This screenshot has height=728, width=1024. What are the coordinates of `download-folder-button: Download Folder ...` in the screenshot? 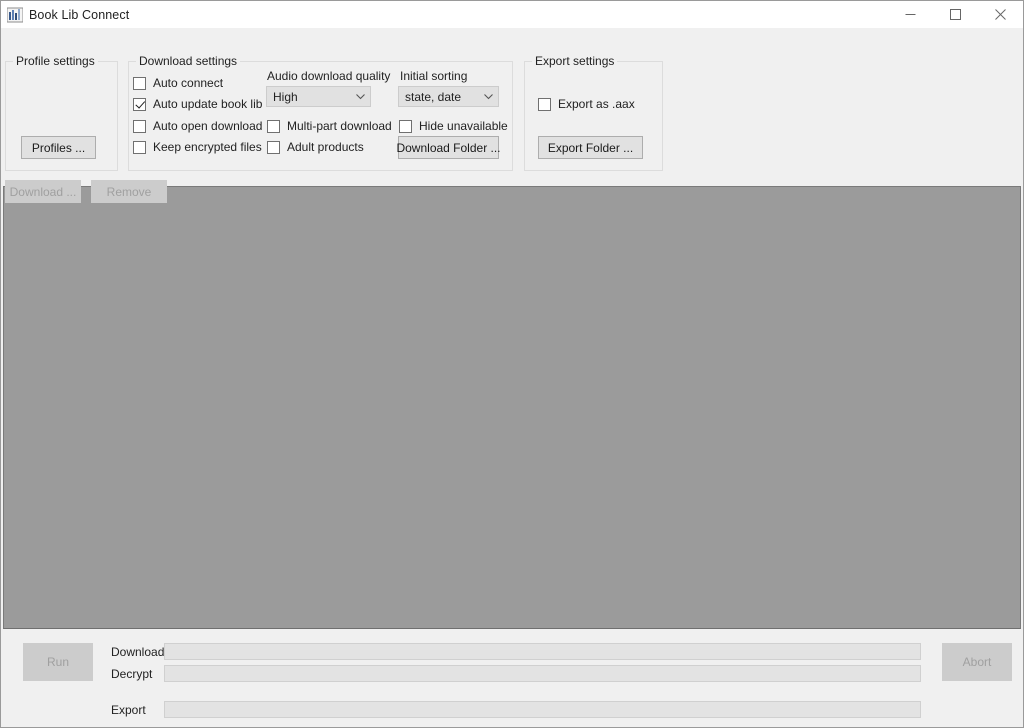 It's located at (448, 147).